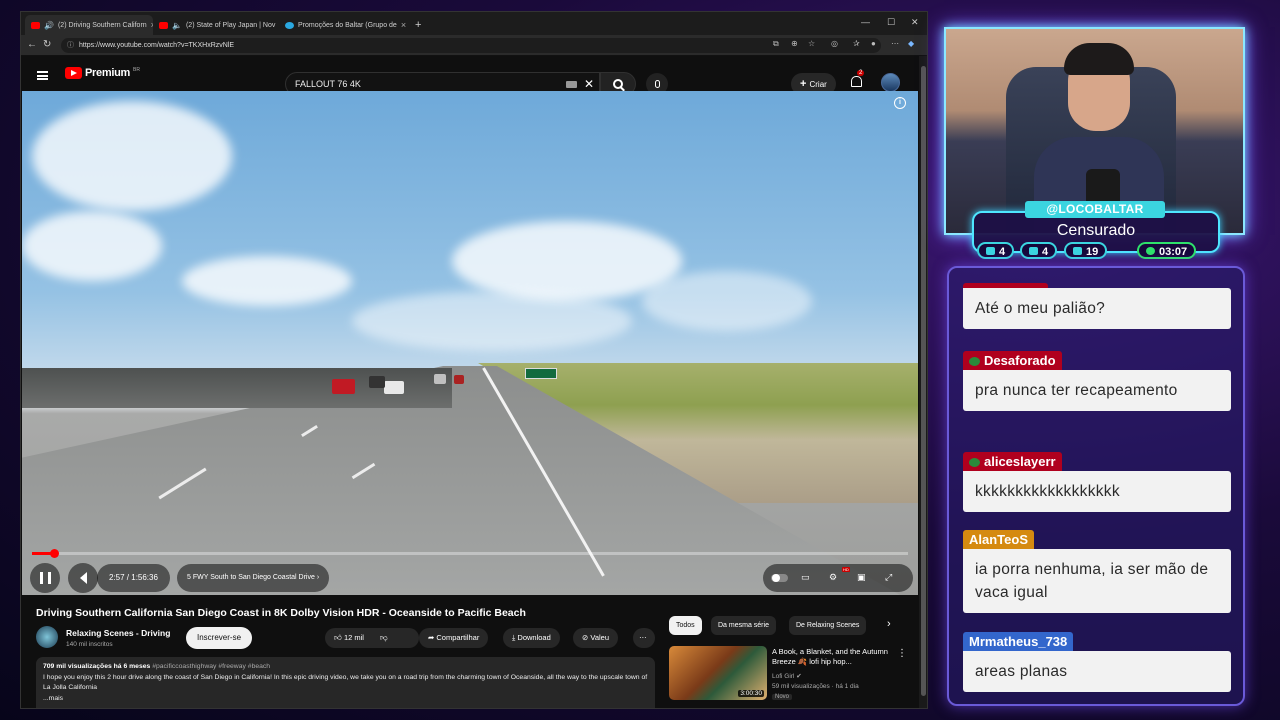  Describe the element at coordinates (657, 84) in the screenshot. I see `microphone-icon` at that location.